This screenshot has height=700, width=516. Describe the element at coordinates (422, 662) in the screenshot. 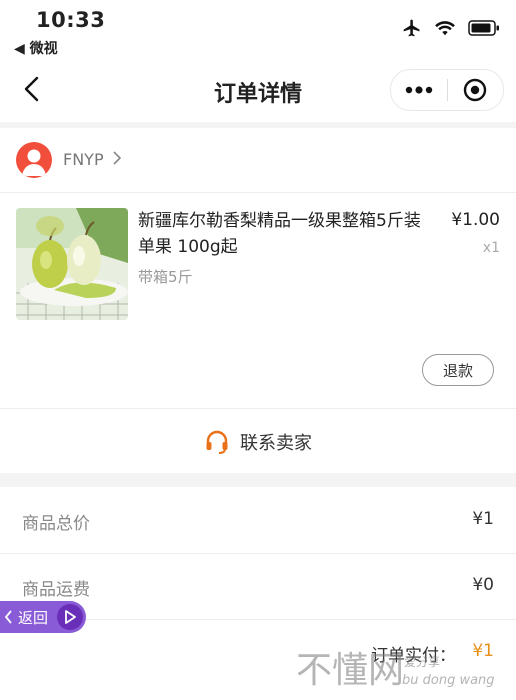

I see `watermark-sub: 爱分享` at that location.